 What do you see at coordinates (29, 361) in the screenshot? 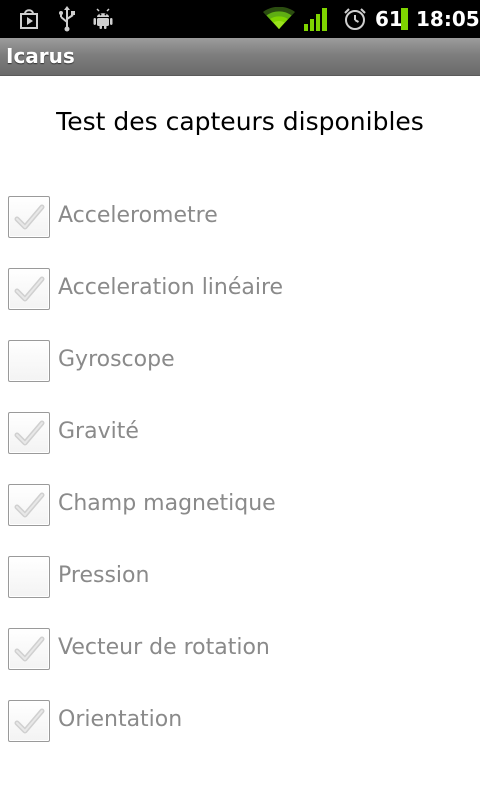
I see `gyroscope-checkbox` at bounding box center [29, 361].